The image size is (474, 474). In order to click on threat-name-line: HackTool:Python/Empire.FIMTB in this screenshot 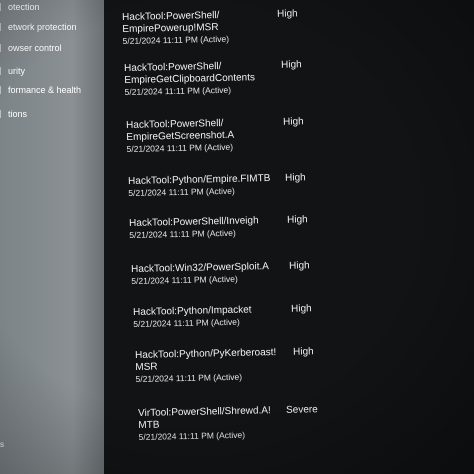, I will do `click(199, 180)`.